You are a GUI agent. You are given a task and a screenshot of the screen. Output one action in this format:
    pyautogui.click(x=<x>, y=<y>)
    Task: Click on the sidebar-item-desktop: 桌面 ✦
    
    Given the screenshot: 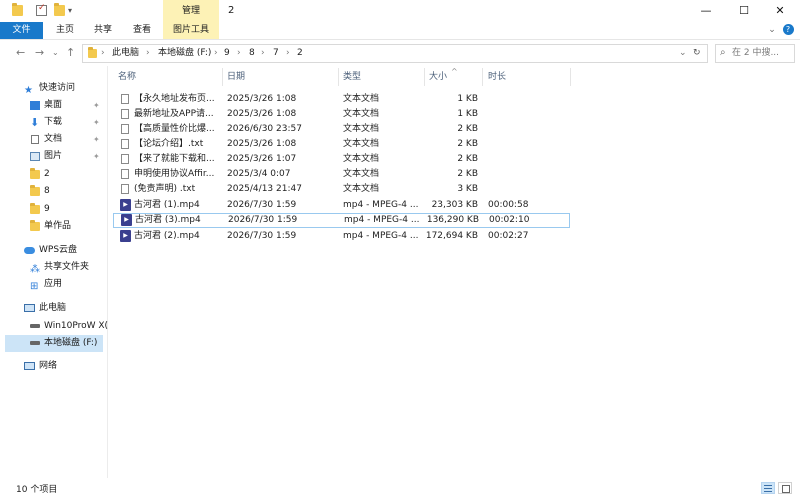 What is the action you would take?
    pyautogui.click(x=52, y=105)
    